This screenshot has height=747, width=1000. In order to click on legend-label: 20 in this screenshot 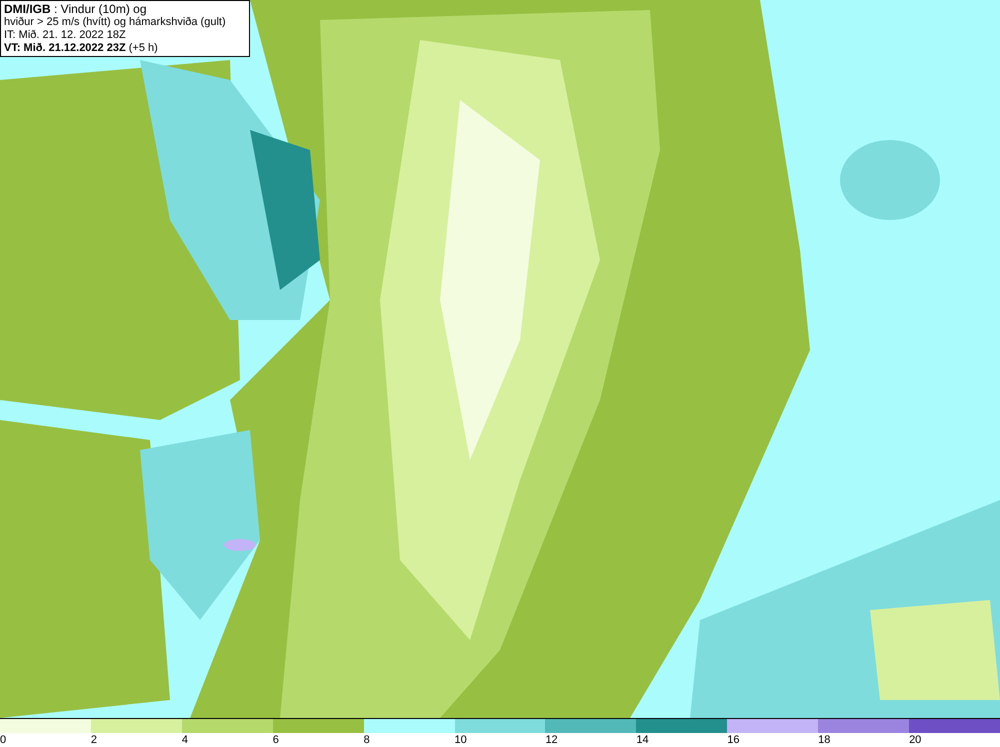, I will do `click(915, 740)`.